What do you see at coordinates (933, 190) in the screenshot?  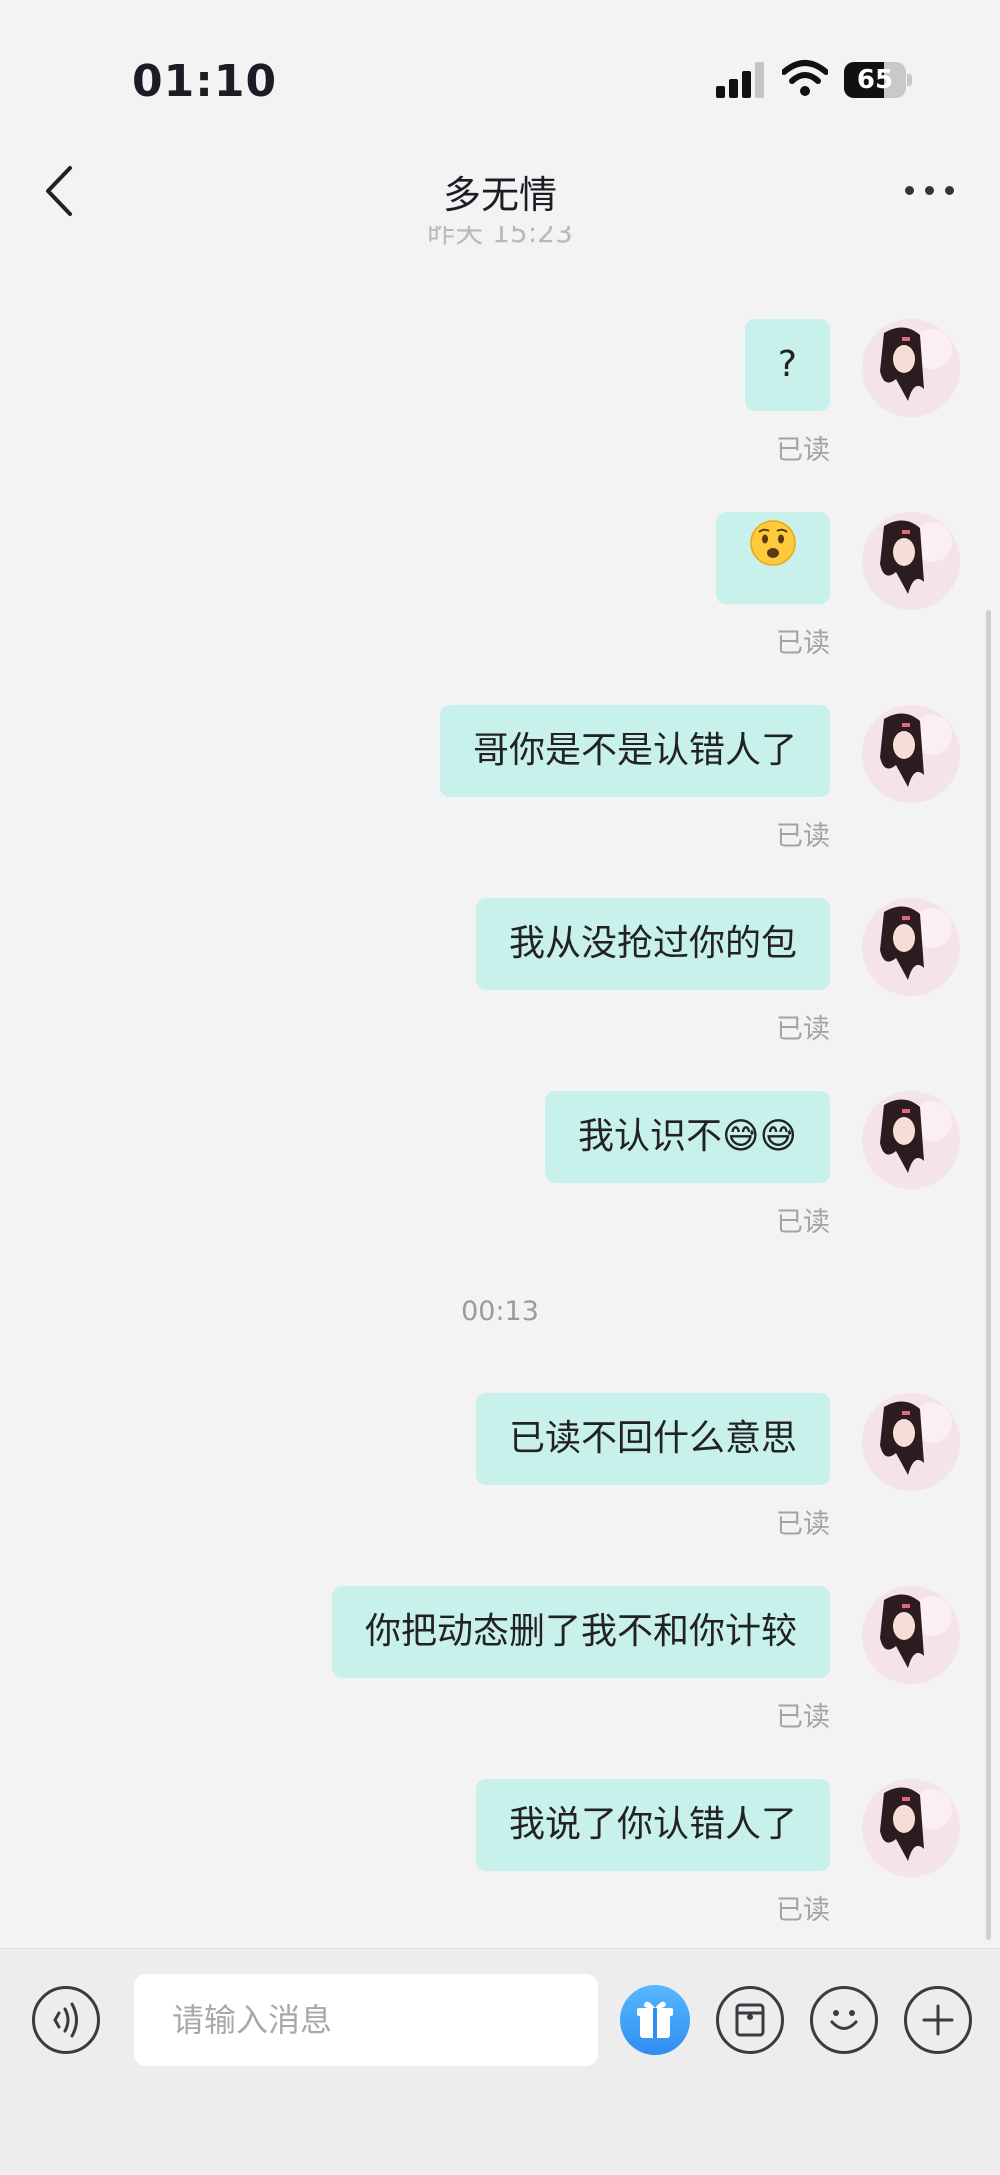 I see `more-options-icon` at bounding box center [933, 190].